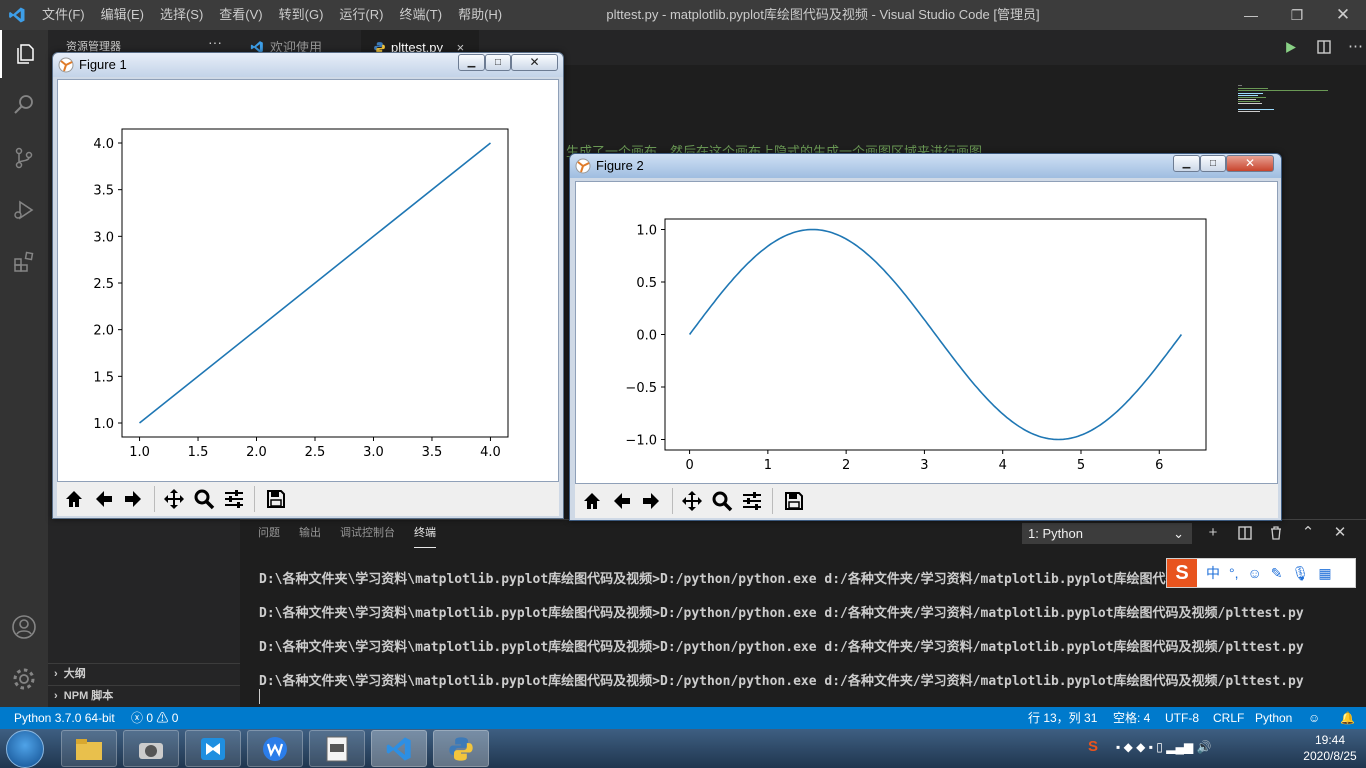 The width and height of the screenshot is (1366, 768). I want to click on maximize-panel-icon: ⌃, so click(1308, 533).